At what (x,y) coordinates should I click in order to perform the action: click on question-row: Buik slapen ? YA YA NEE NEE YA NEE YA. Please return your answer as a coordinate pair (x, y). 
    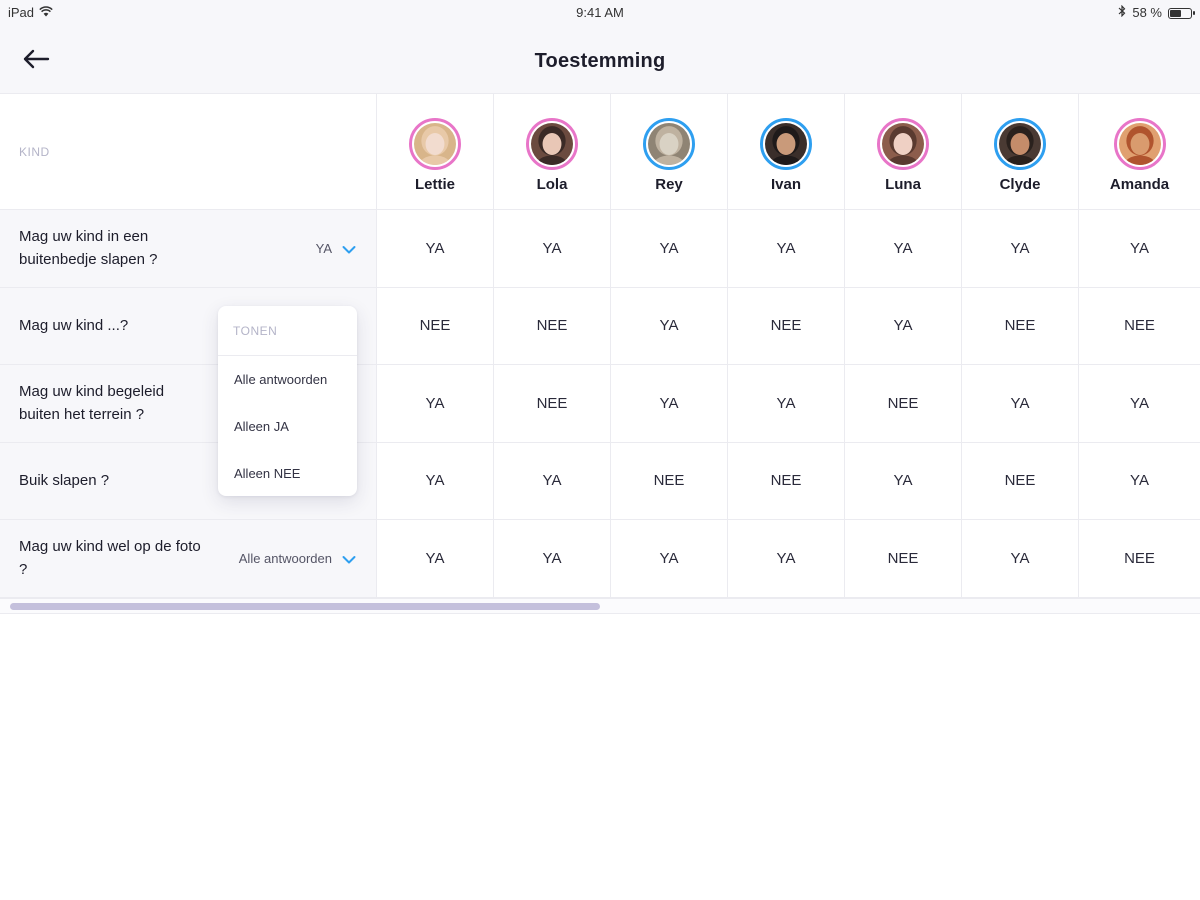
    Looking at the image, I should click on (600, 481).